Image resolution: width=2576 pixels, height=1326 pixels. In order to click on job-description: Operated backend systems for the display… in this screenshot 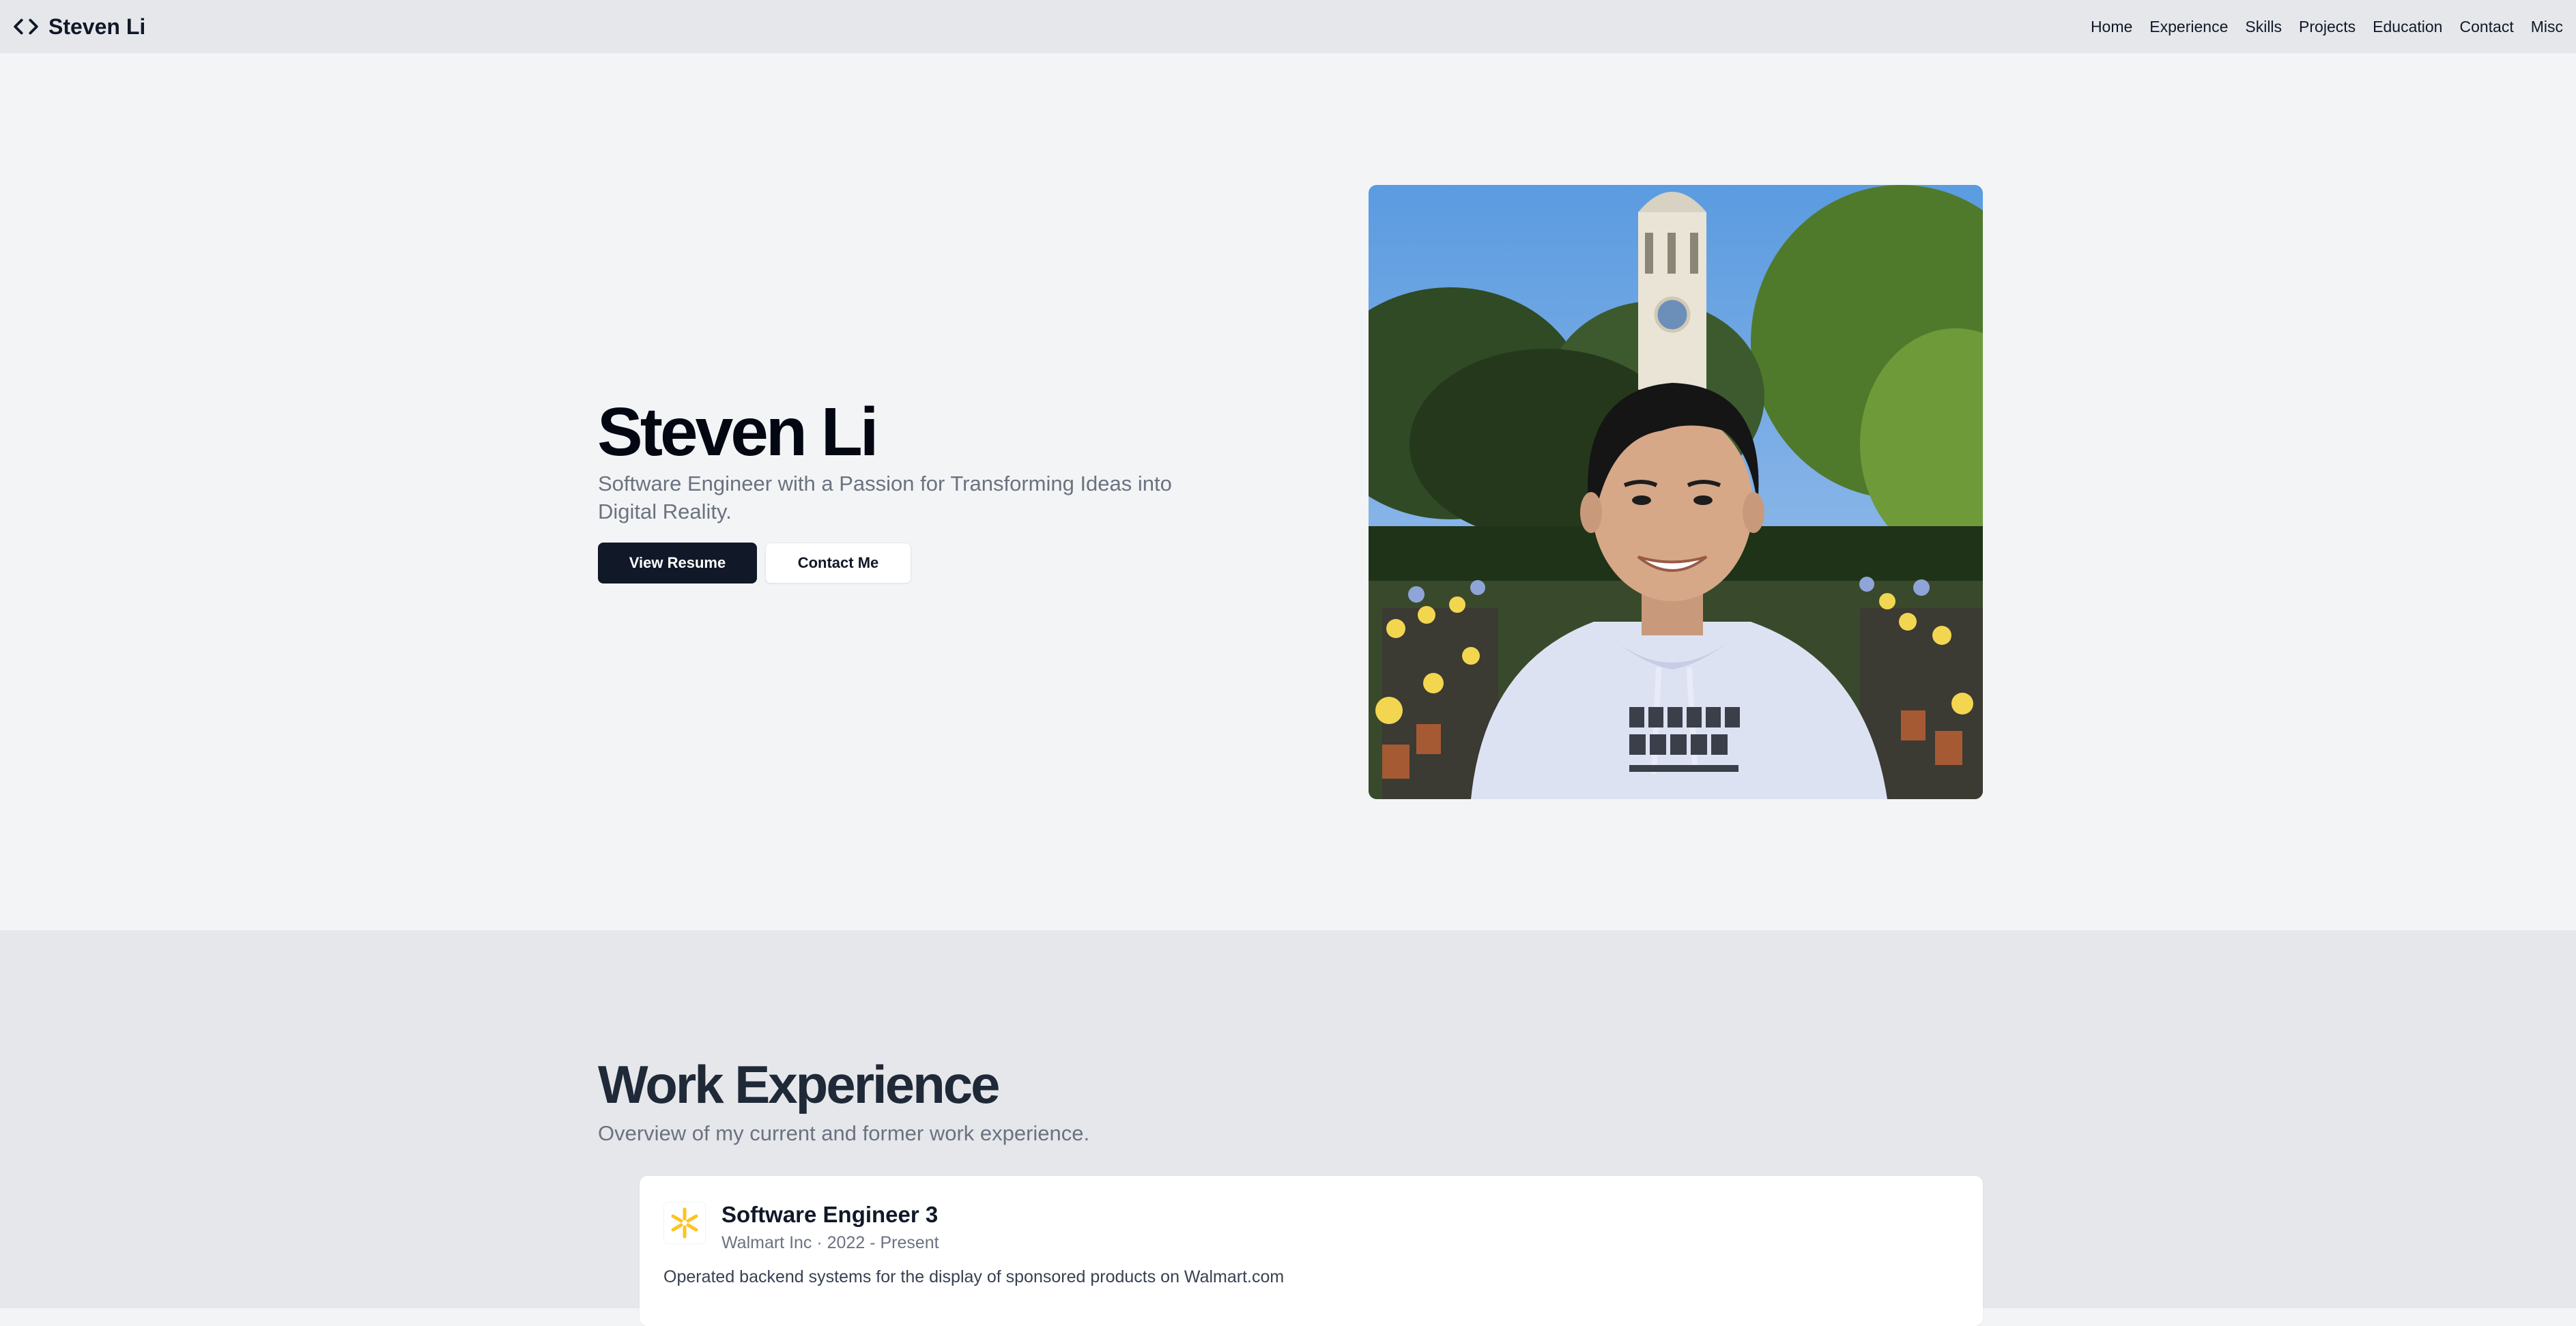, I will do `click(974, 1276)`.